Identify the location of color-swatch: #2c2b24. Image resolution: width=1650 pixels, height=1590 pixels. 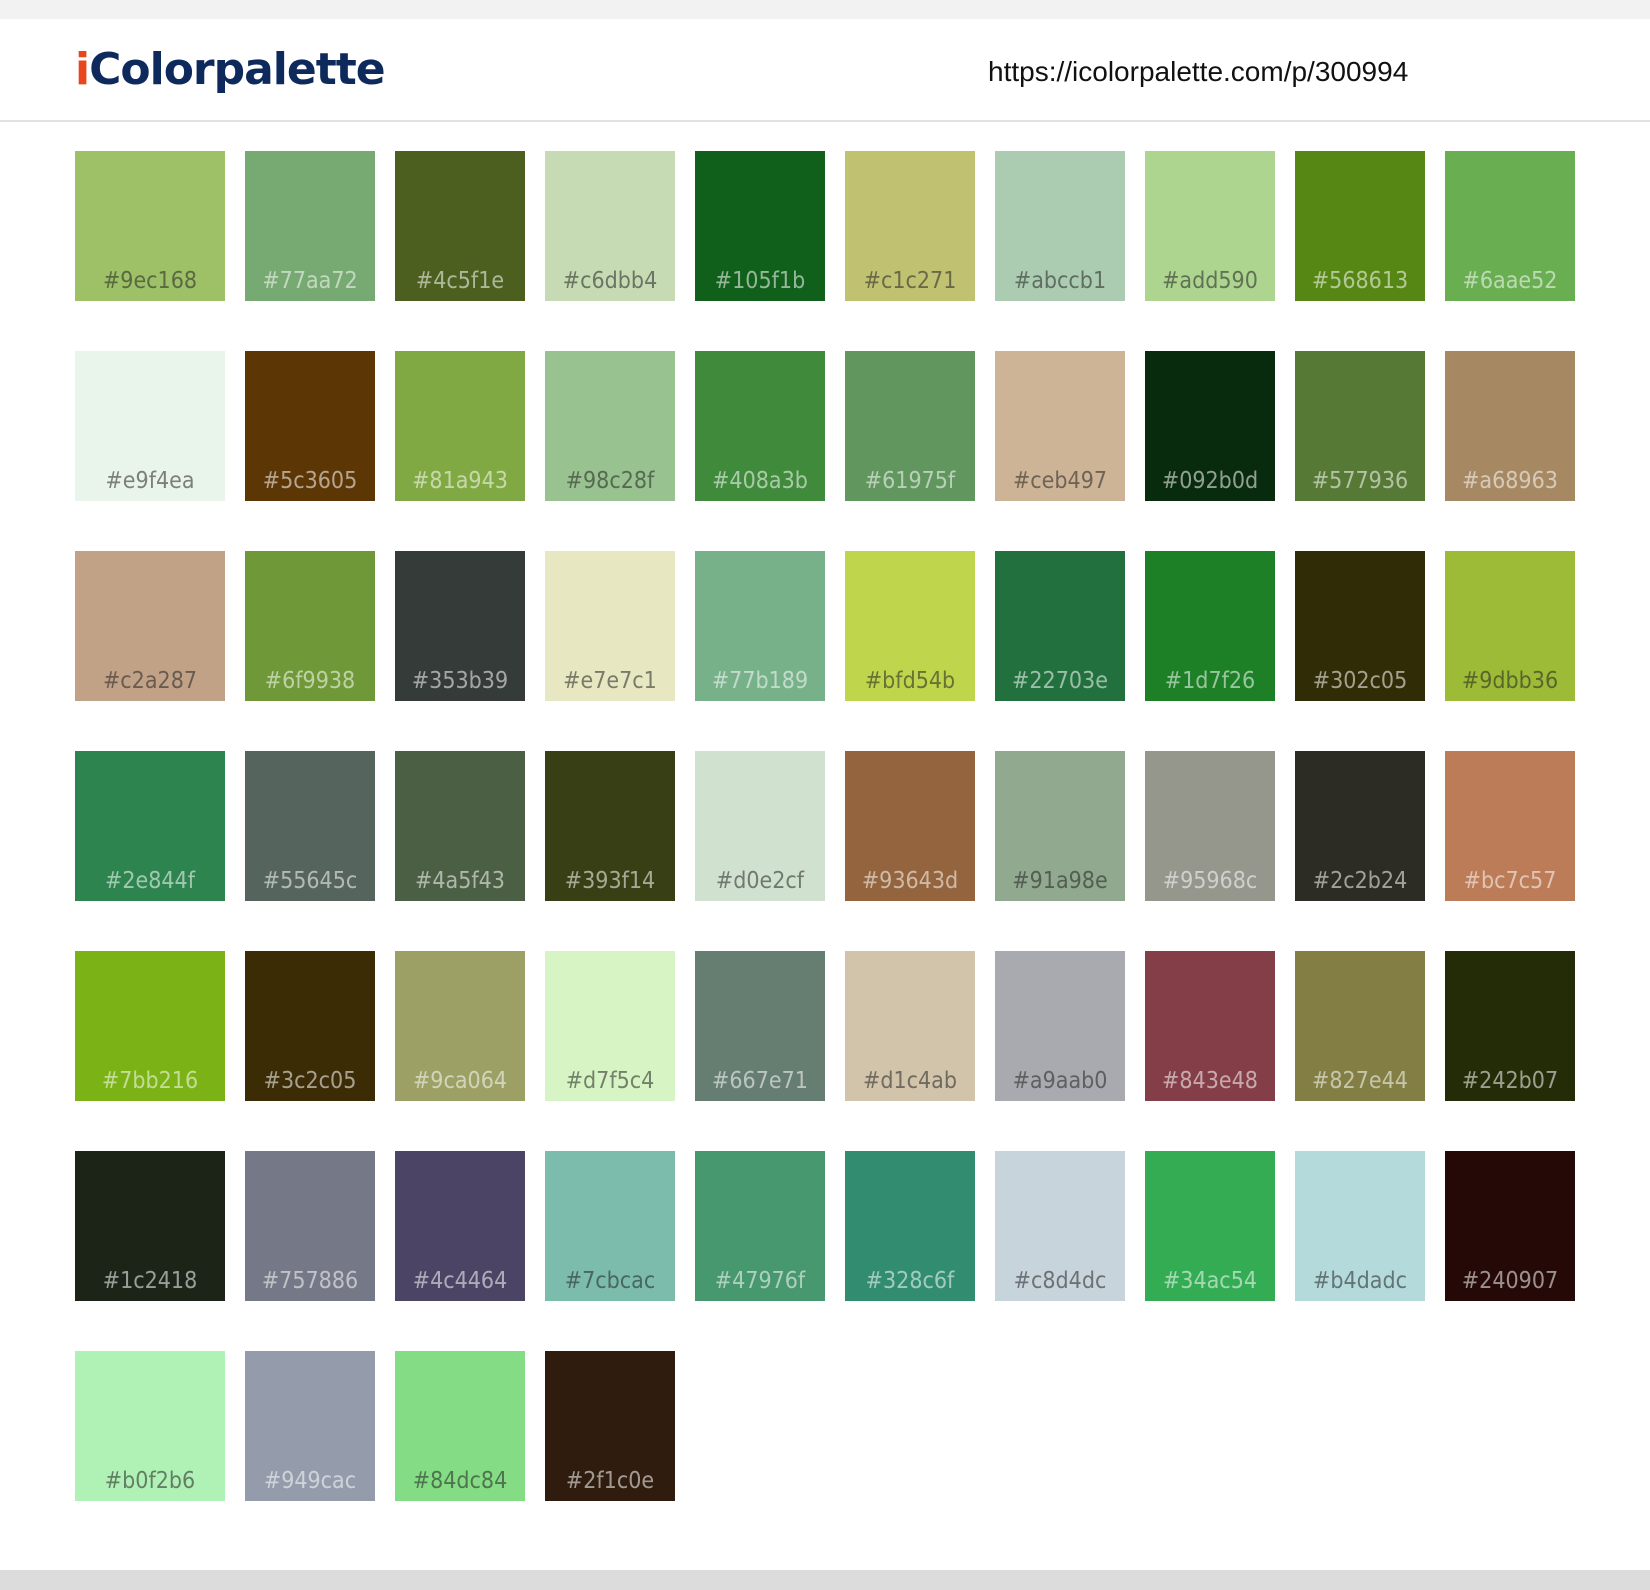
(1360, 826).